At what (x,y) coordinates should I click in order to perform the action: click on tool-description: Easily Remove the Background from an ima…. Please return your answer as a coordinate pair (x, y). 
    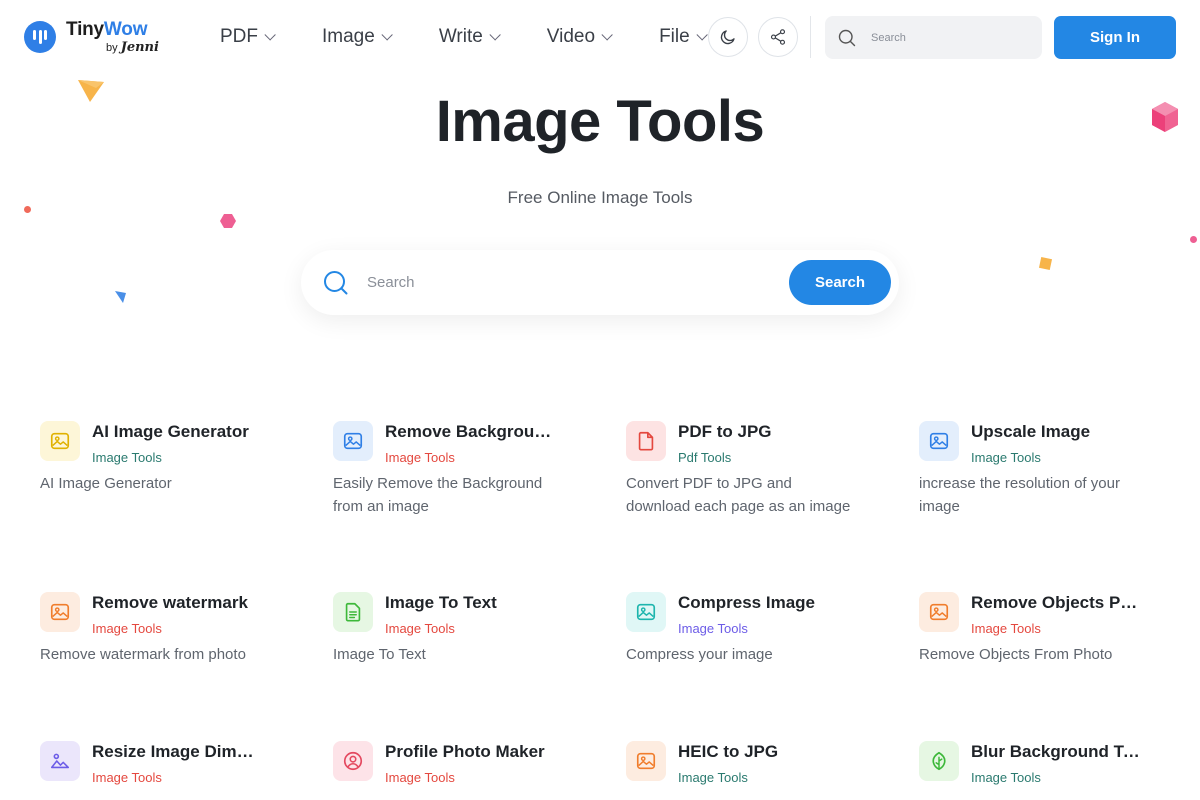
    Looking at the image, I should click on (438, 495).